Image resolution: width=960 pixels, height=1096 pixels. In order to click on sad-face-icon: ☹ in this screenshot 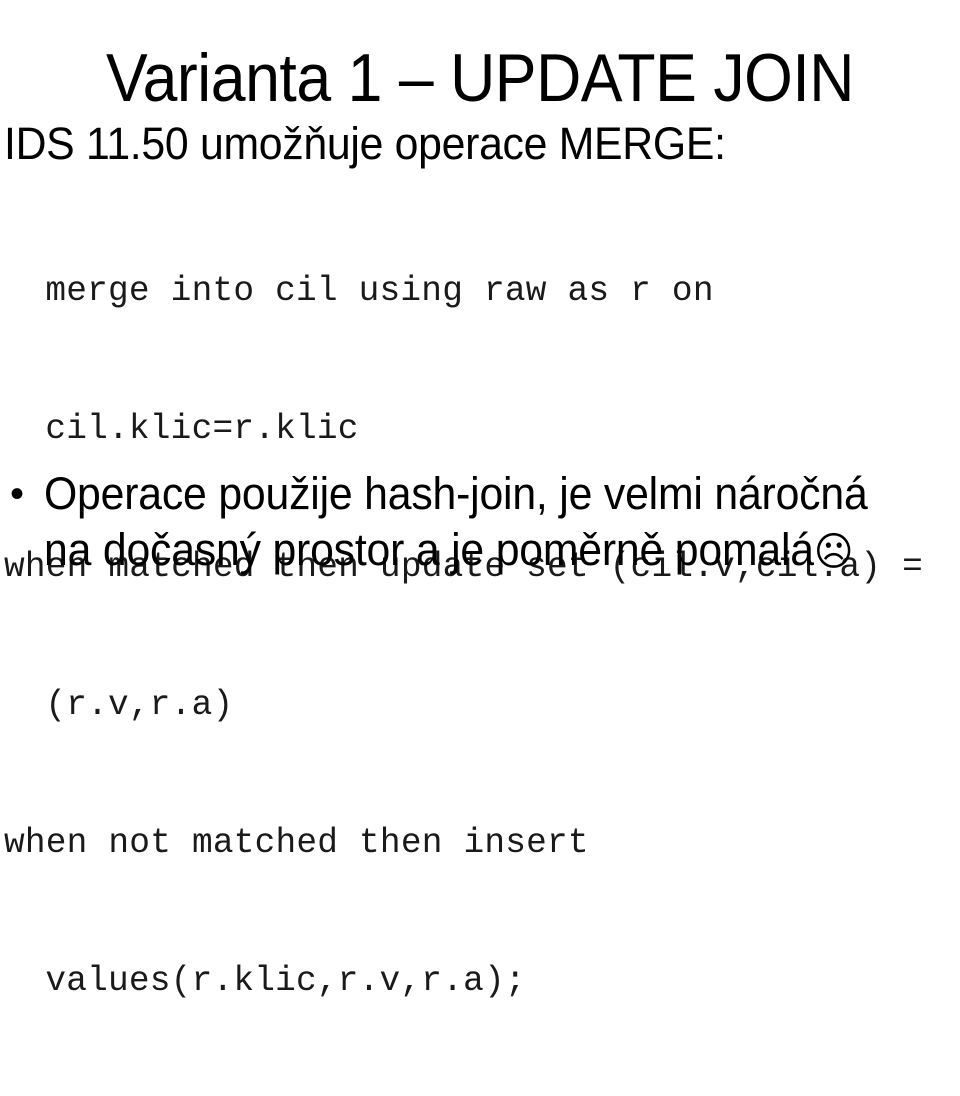, I will do `click(833, 552)`.